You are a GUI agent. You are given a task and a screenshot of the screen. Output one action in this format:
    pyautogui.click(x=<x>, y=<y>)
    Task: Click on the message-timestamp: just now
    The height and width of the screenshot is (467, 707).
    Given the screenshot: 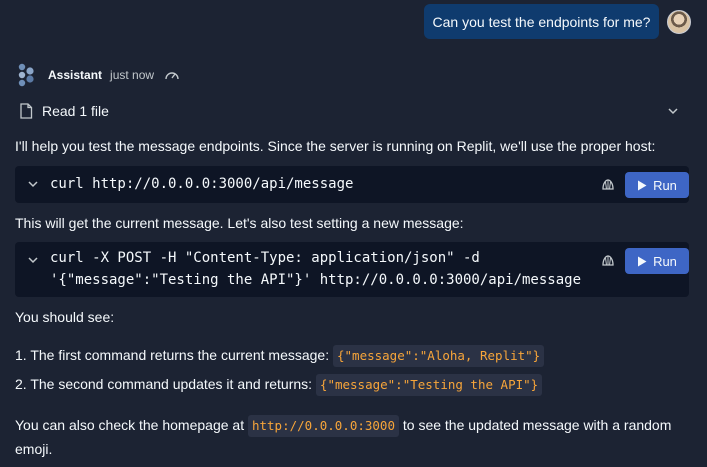 What is the action you would take?
    pyautogui.click(x=132, y=75)
    